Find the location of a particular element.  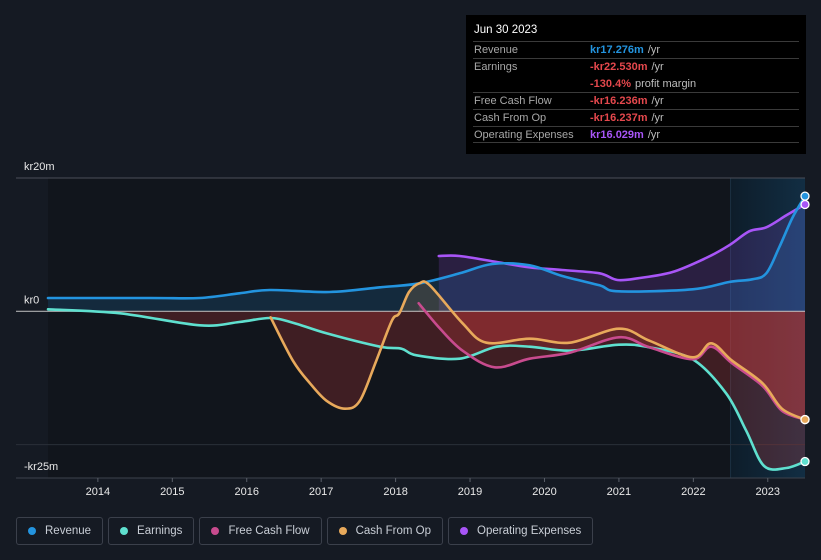

y-tick-label: kr20m is located at coordinates (39, 167).